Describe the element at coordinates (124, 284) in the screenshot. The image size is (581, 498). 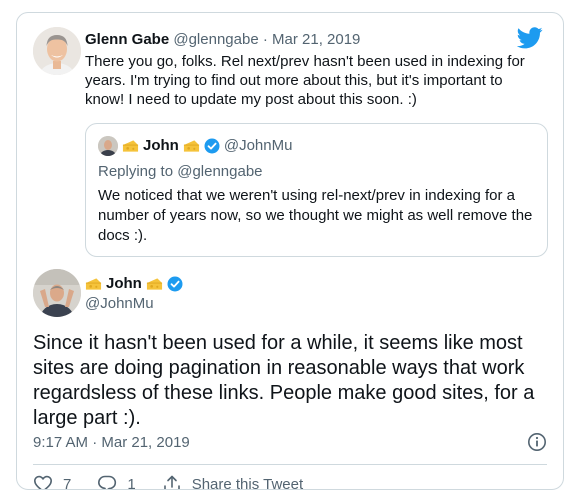
I see `main-author-name: John` at that location.